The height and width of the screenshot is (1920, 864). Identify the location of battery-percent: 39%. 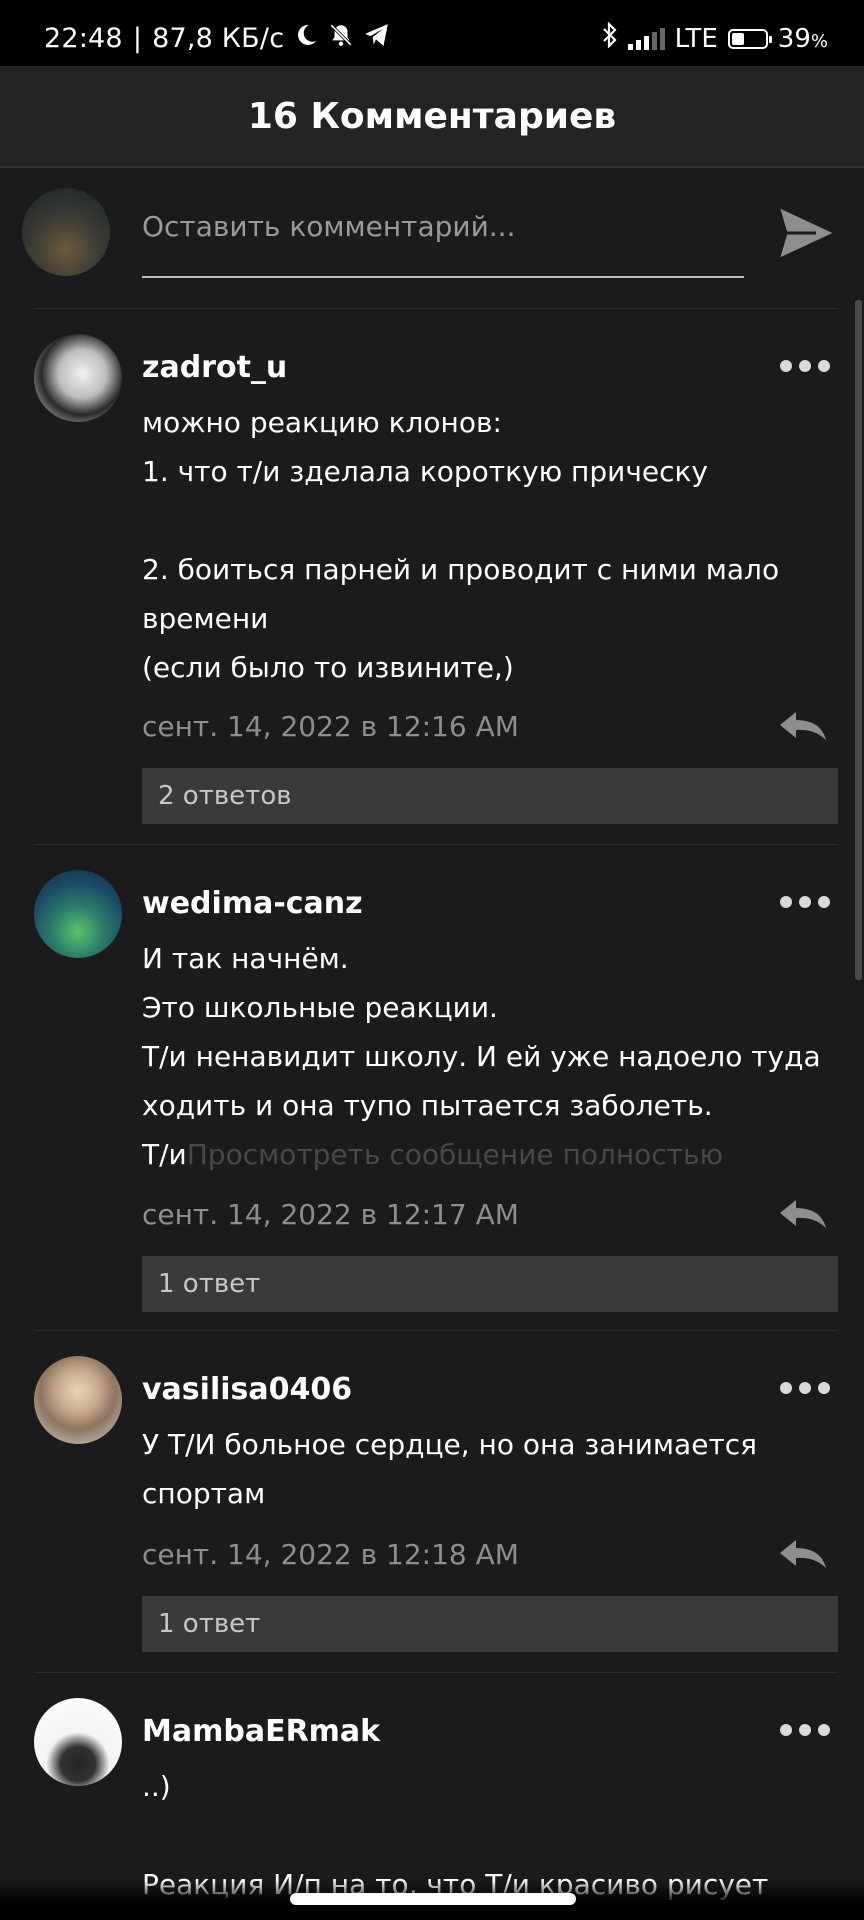
(803, 39).